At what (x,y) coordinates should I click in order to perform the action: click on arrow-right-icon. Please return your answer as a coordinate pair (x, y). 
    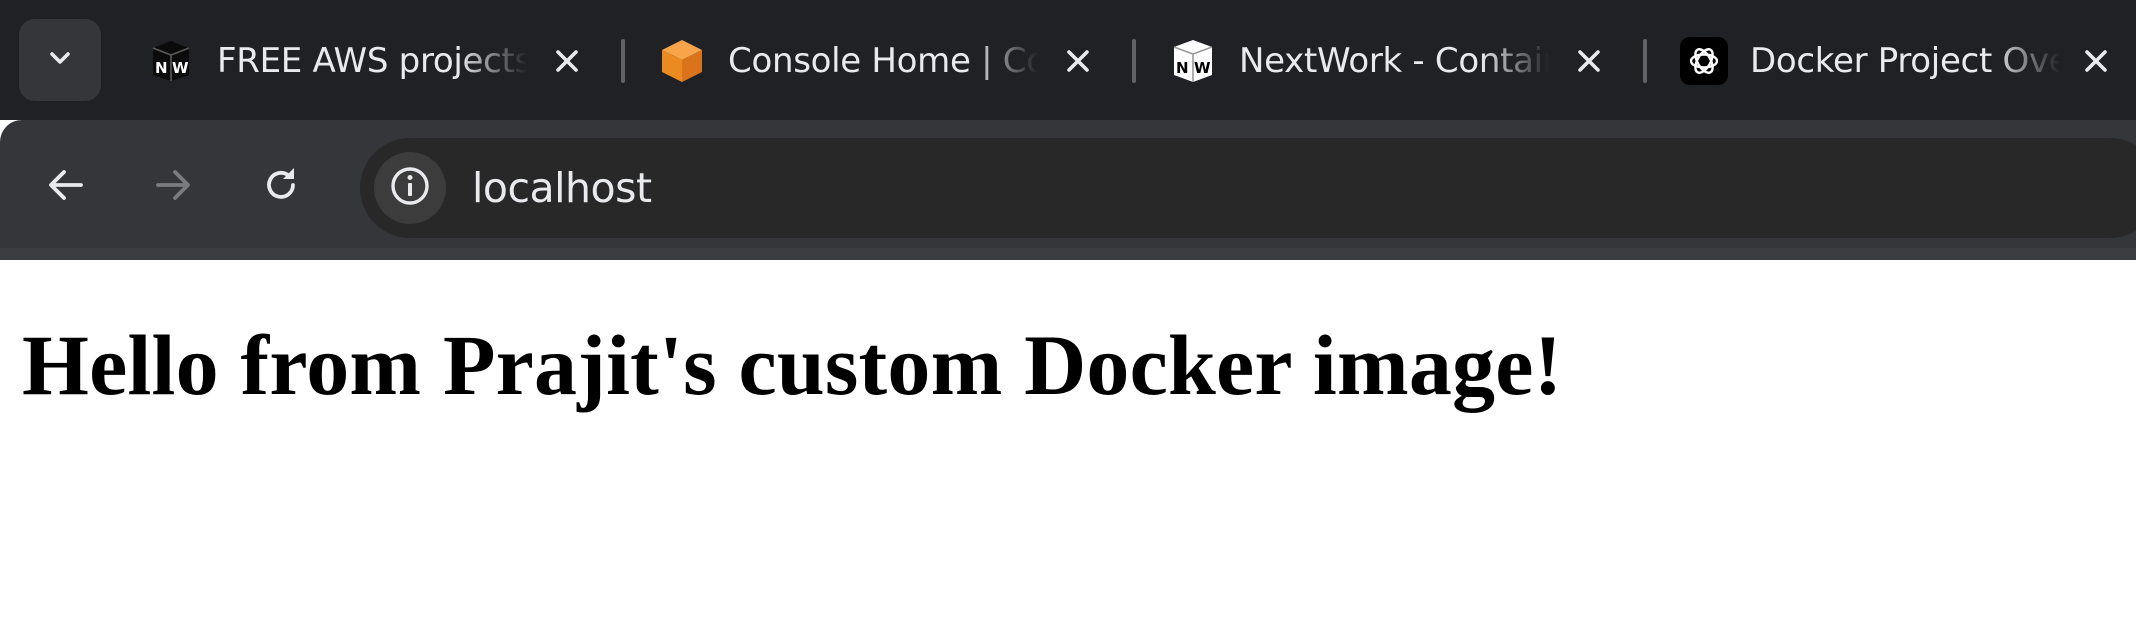
    Looking at the image, I should click on (173, 187).